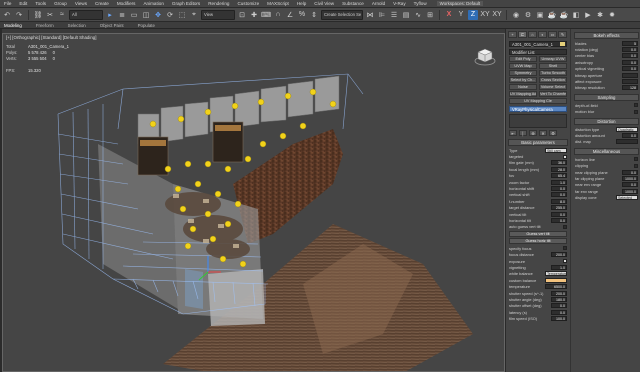 The image size is (640, 372). What do you see at coordinates (382, 15) in the screenshot?
I see `align-icon: ⊫` at bounding box center [382, 15].